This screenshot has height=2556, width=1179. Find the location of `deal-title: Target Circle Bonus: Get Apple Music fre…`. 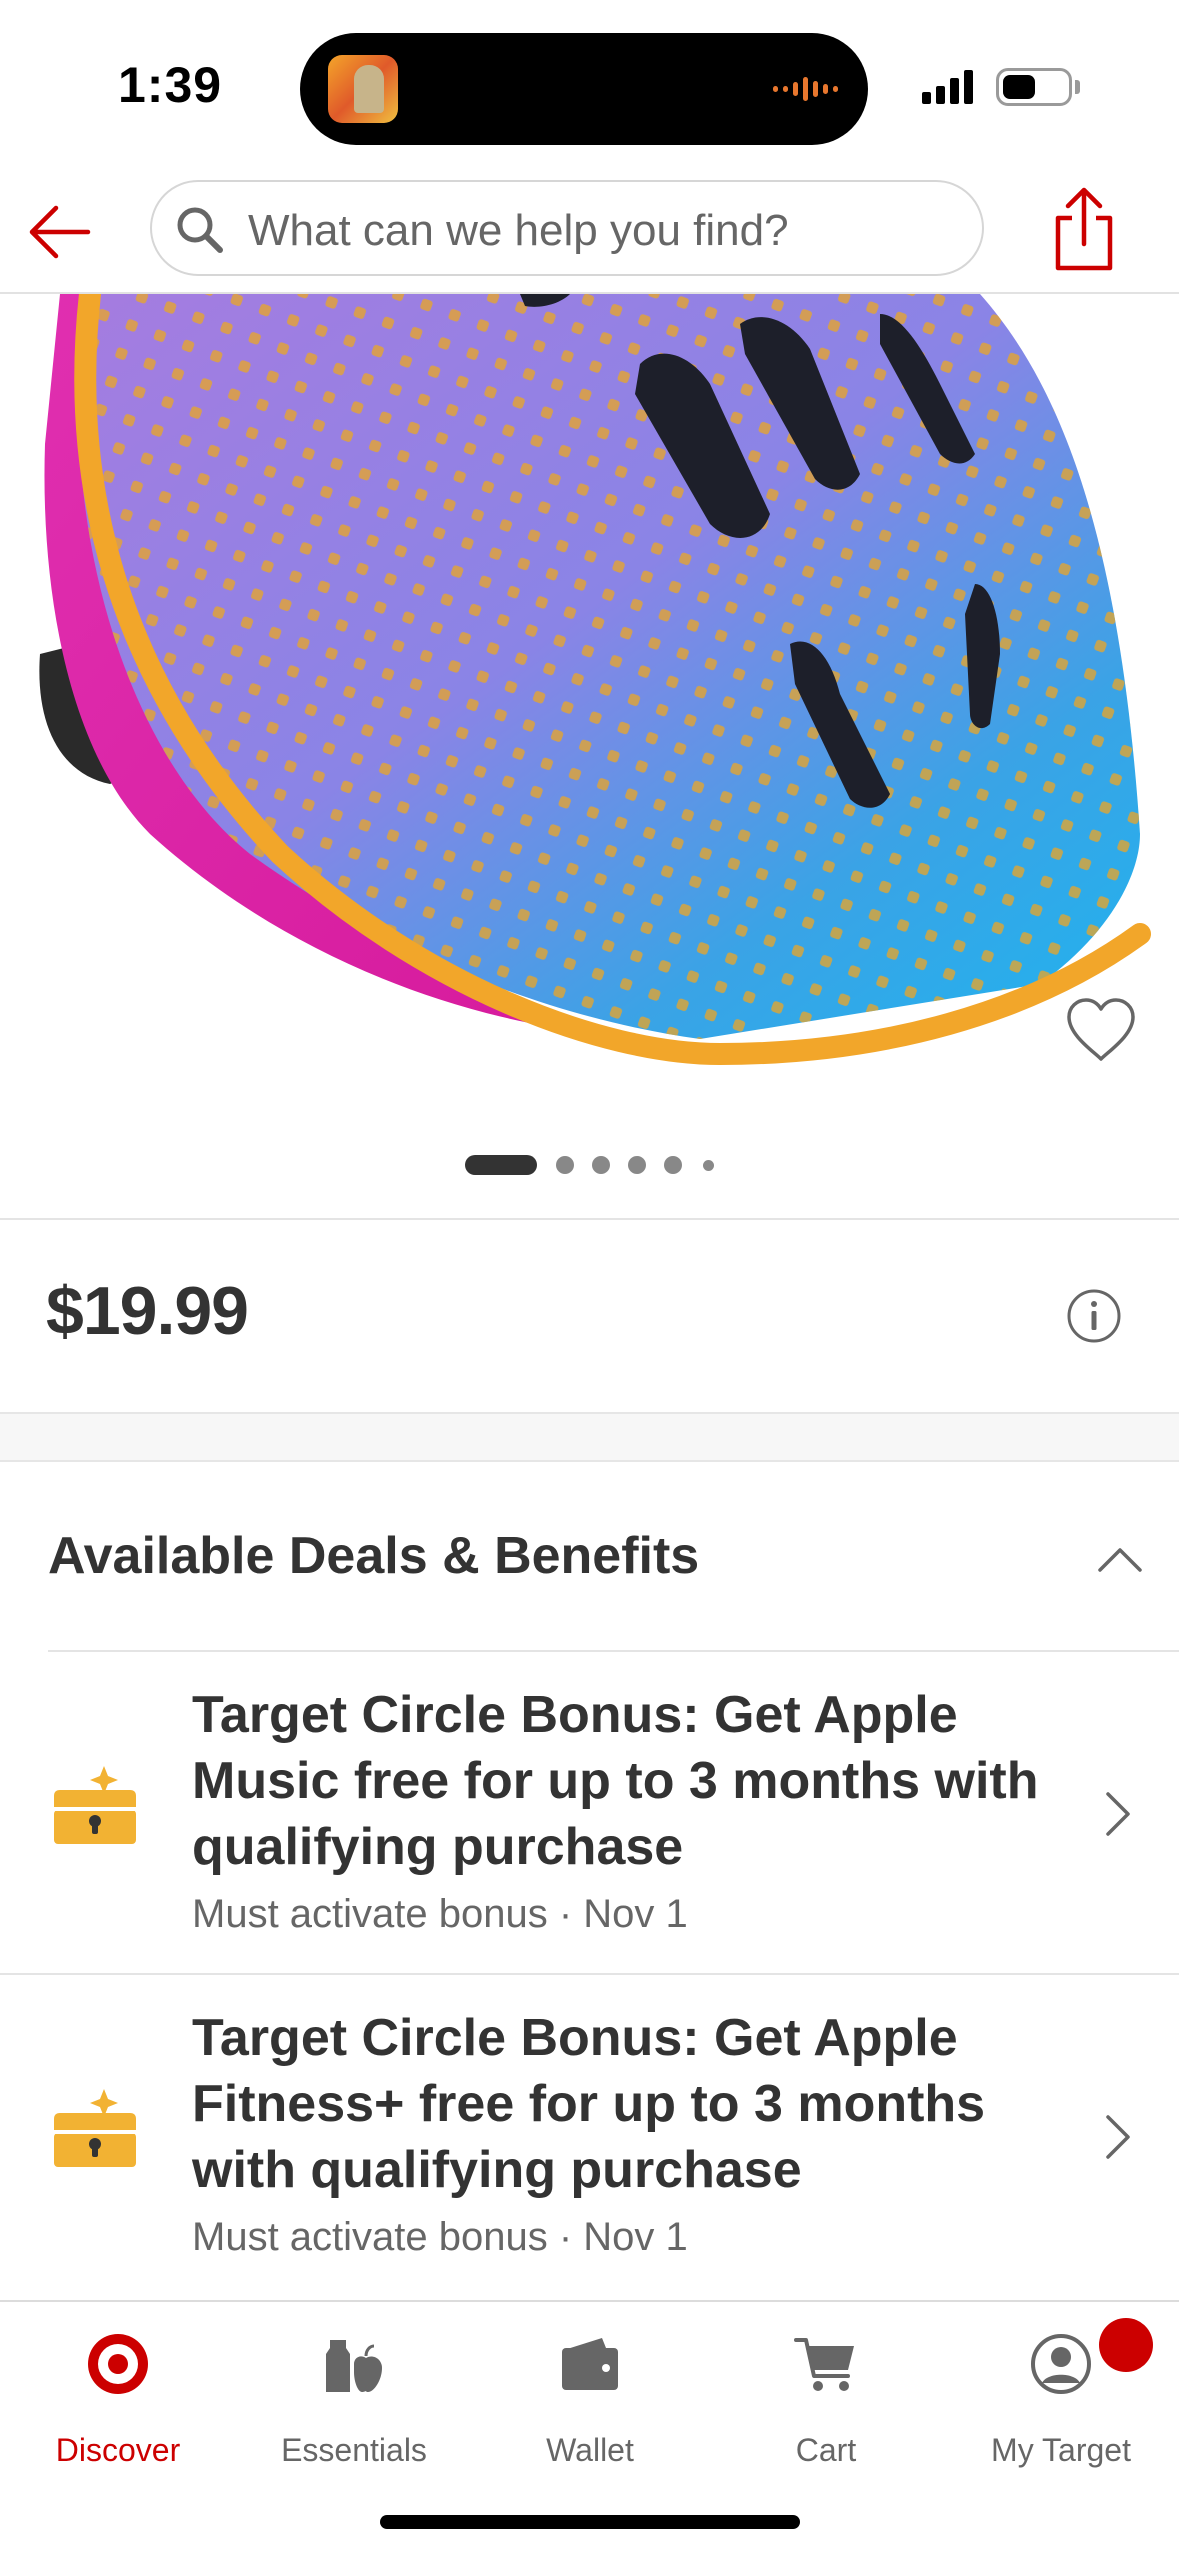

deal-title: Target Circle Bonus: Get Apple Music fre… is located at coordinates (615, 1781).